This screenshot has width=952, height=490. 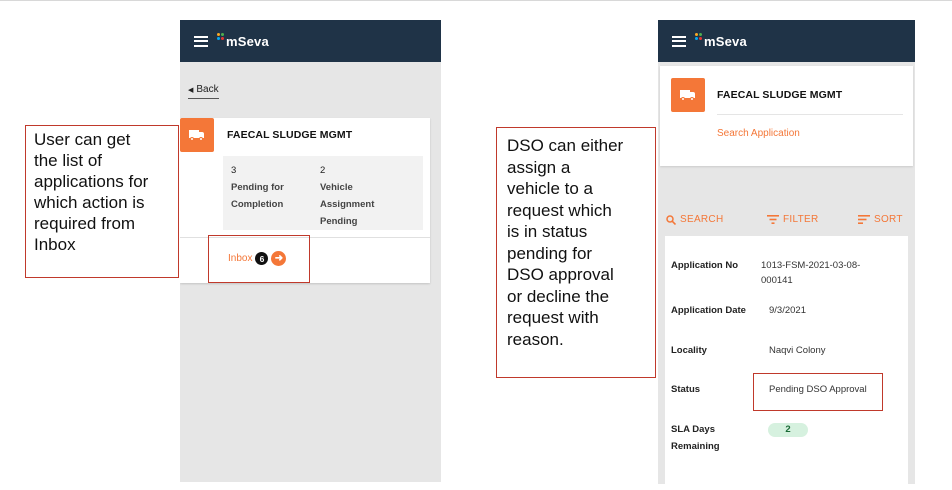 I want to click on callout-line: User can get, so click(x=82, y=139).